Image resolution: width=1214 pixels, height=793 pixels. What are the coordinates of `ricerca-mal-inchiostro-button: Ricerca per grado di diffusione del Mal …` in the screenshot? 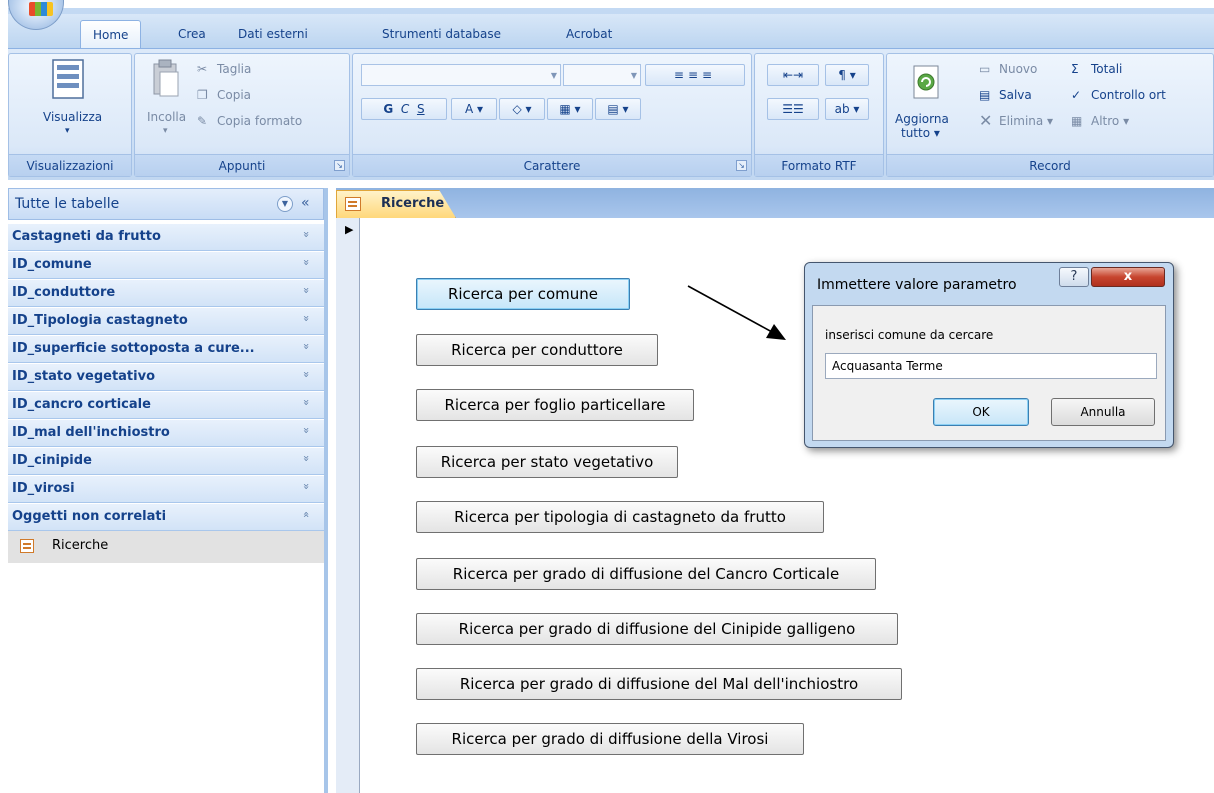 It's located at (659, 684).